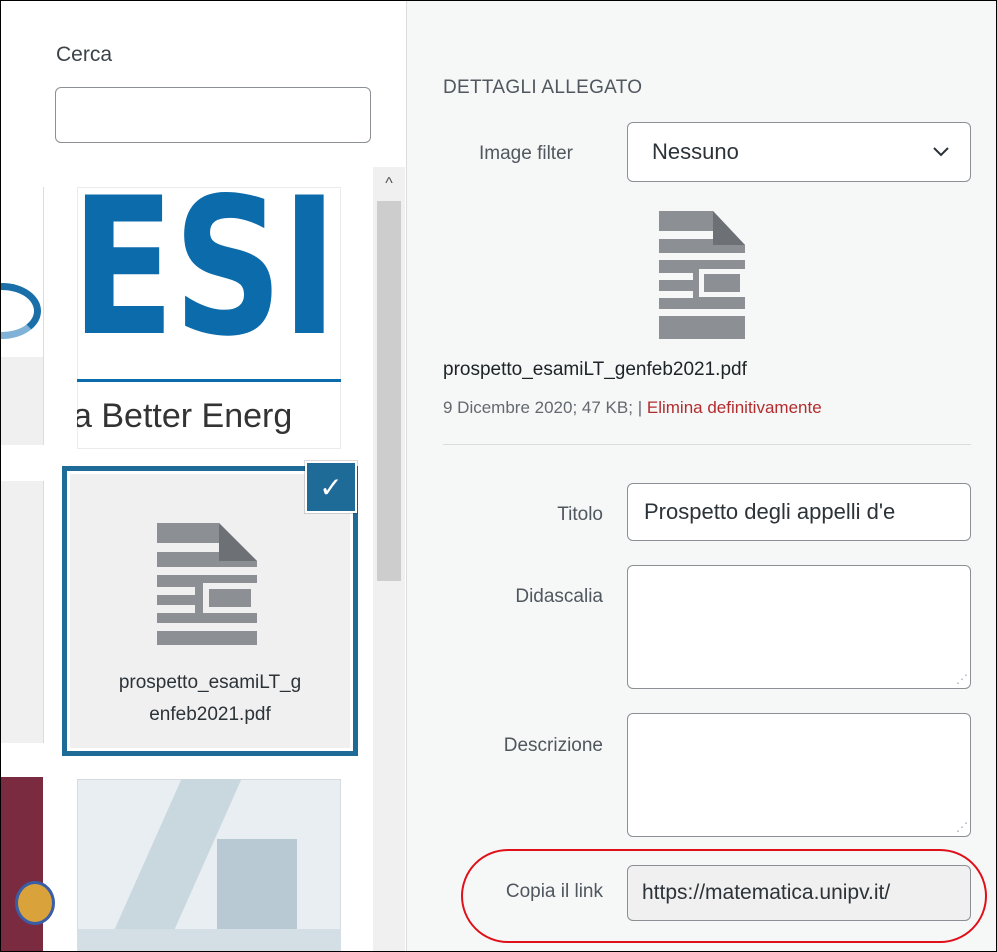  What do you see at coordinates (799, 627) in the screenshot?
I see `caption-textarea: ⋰` at bounding box center [799, 627].